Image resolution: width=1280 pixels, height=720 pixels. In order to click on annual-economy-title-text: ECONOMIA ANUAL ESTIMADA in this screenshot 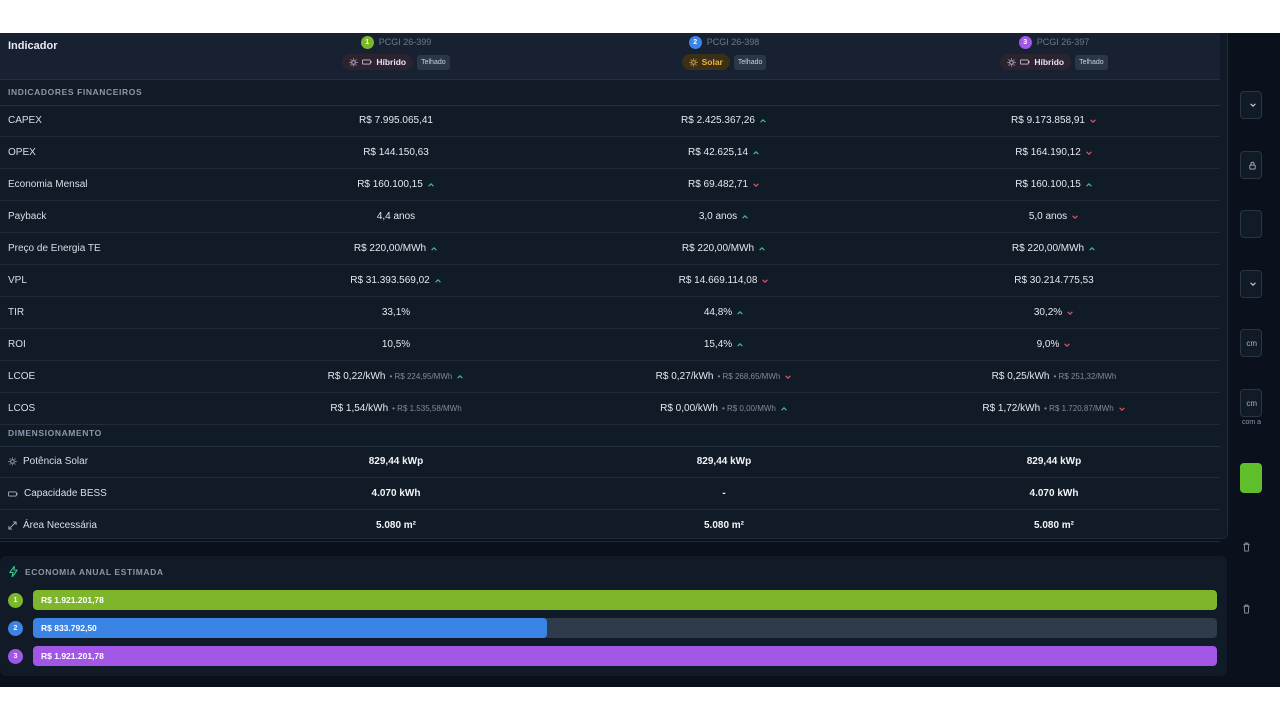, I will do `click(94, 571)`.